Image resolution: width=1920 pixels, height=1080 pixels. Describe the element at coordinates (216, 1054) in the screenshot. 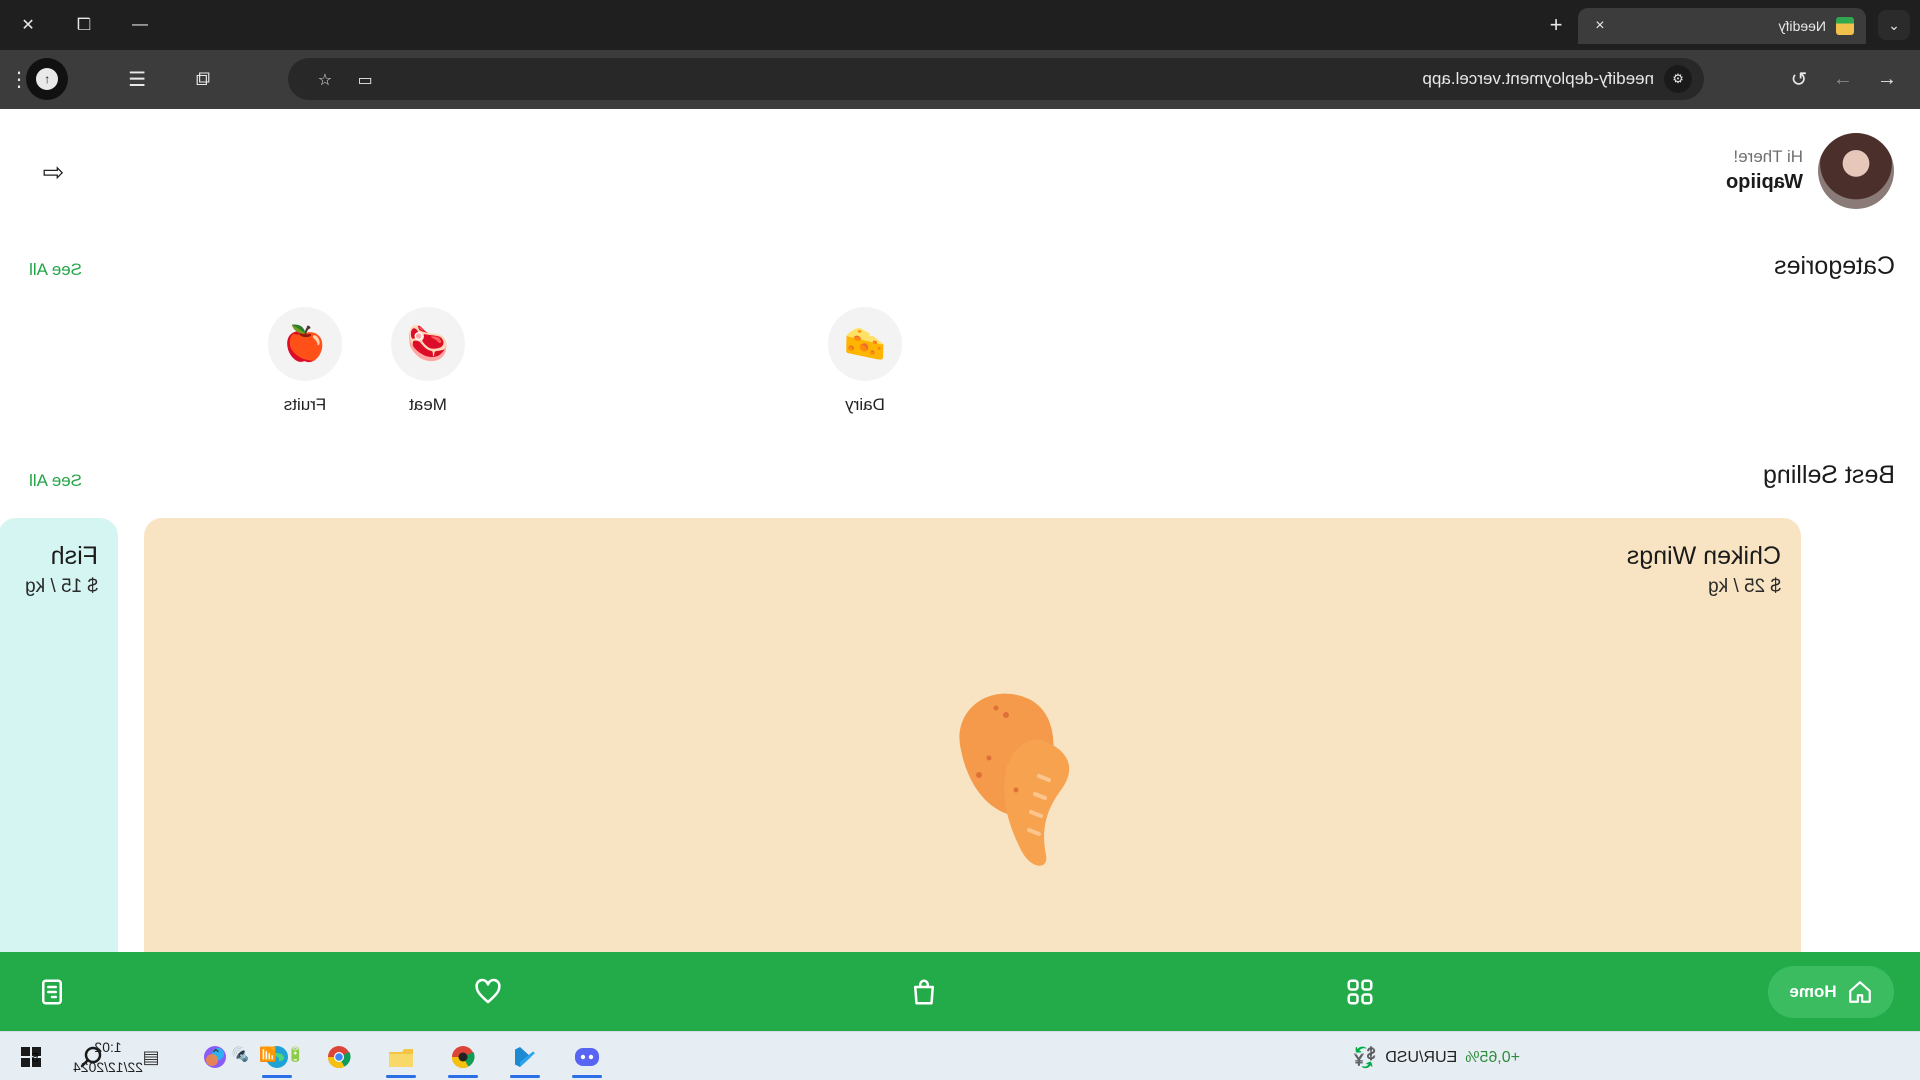

I see `show-hidden-icons-icon: ⌃` at that location.